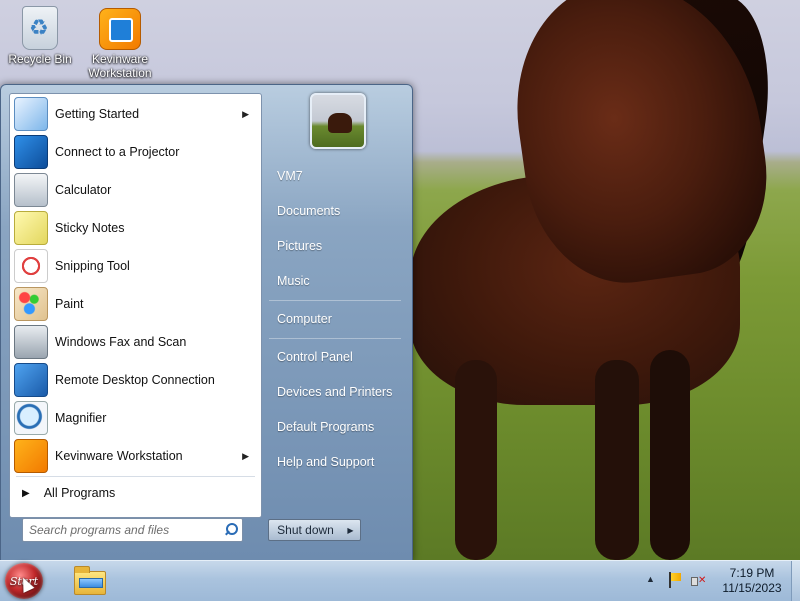 This screenshot has width=800, height=601. Describe the element at coordinates (31, 418) in the screenshot. I see `magnifier-icon` at that location.